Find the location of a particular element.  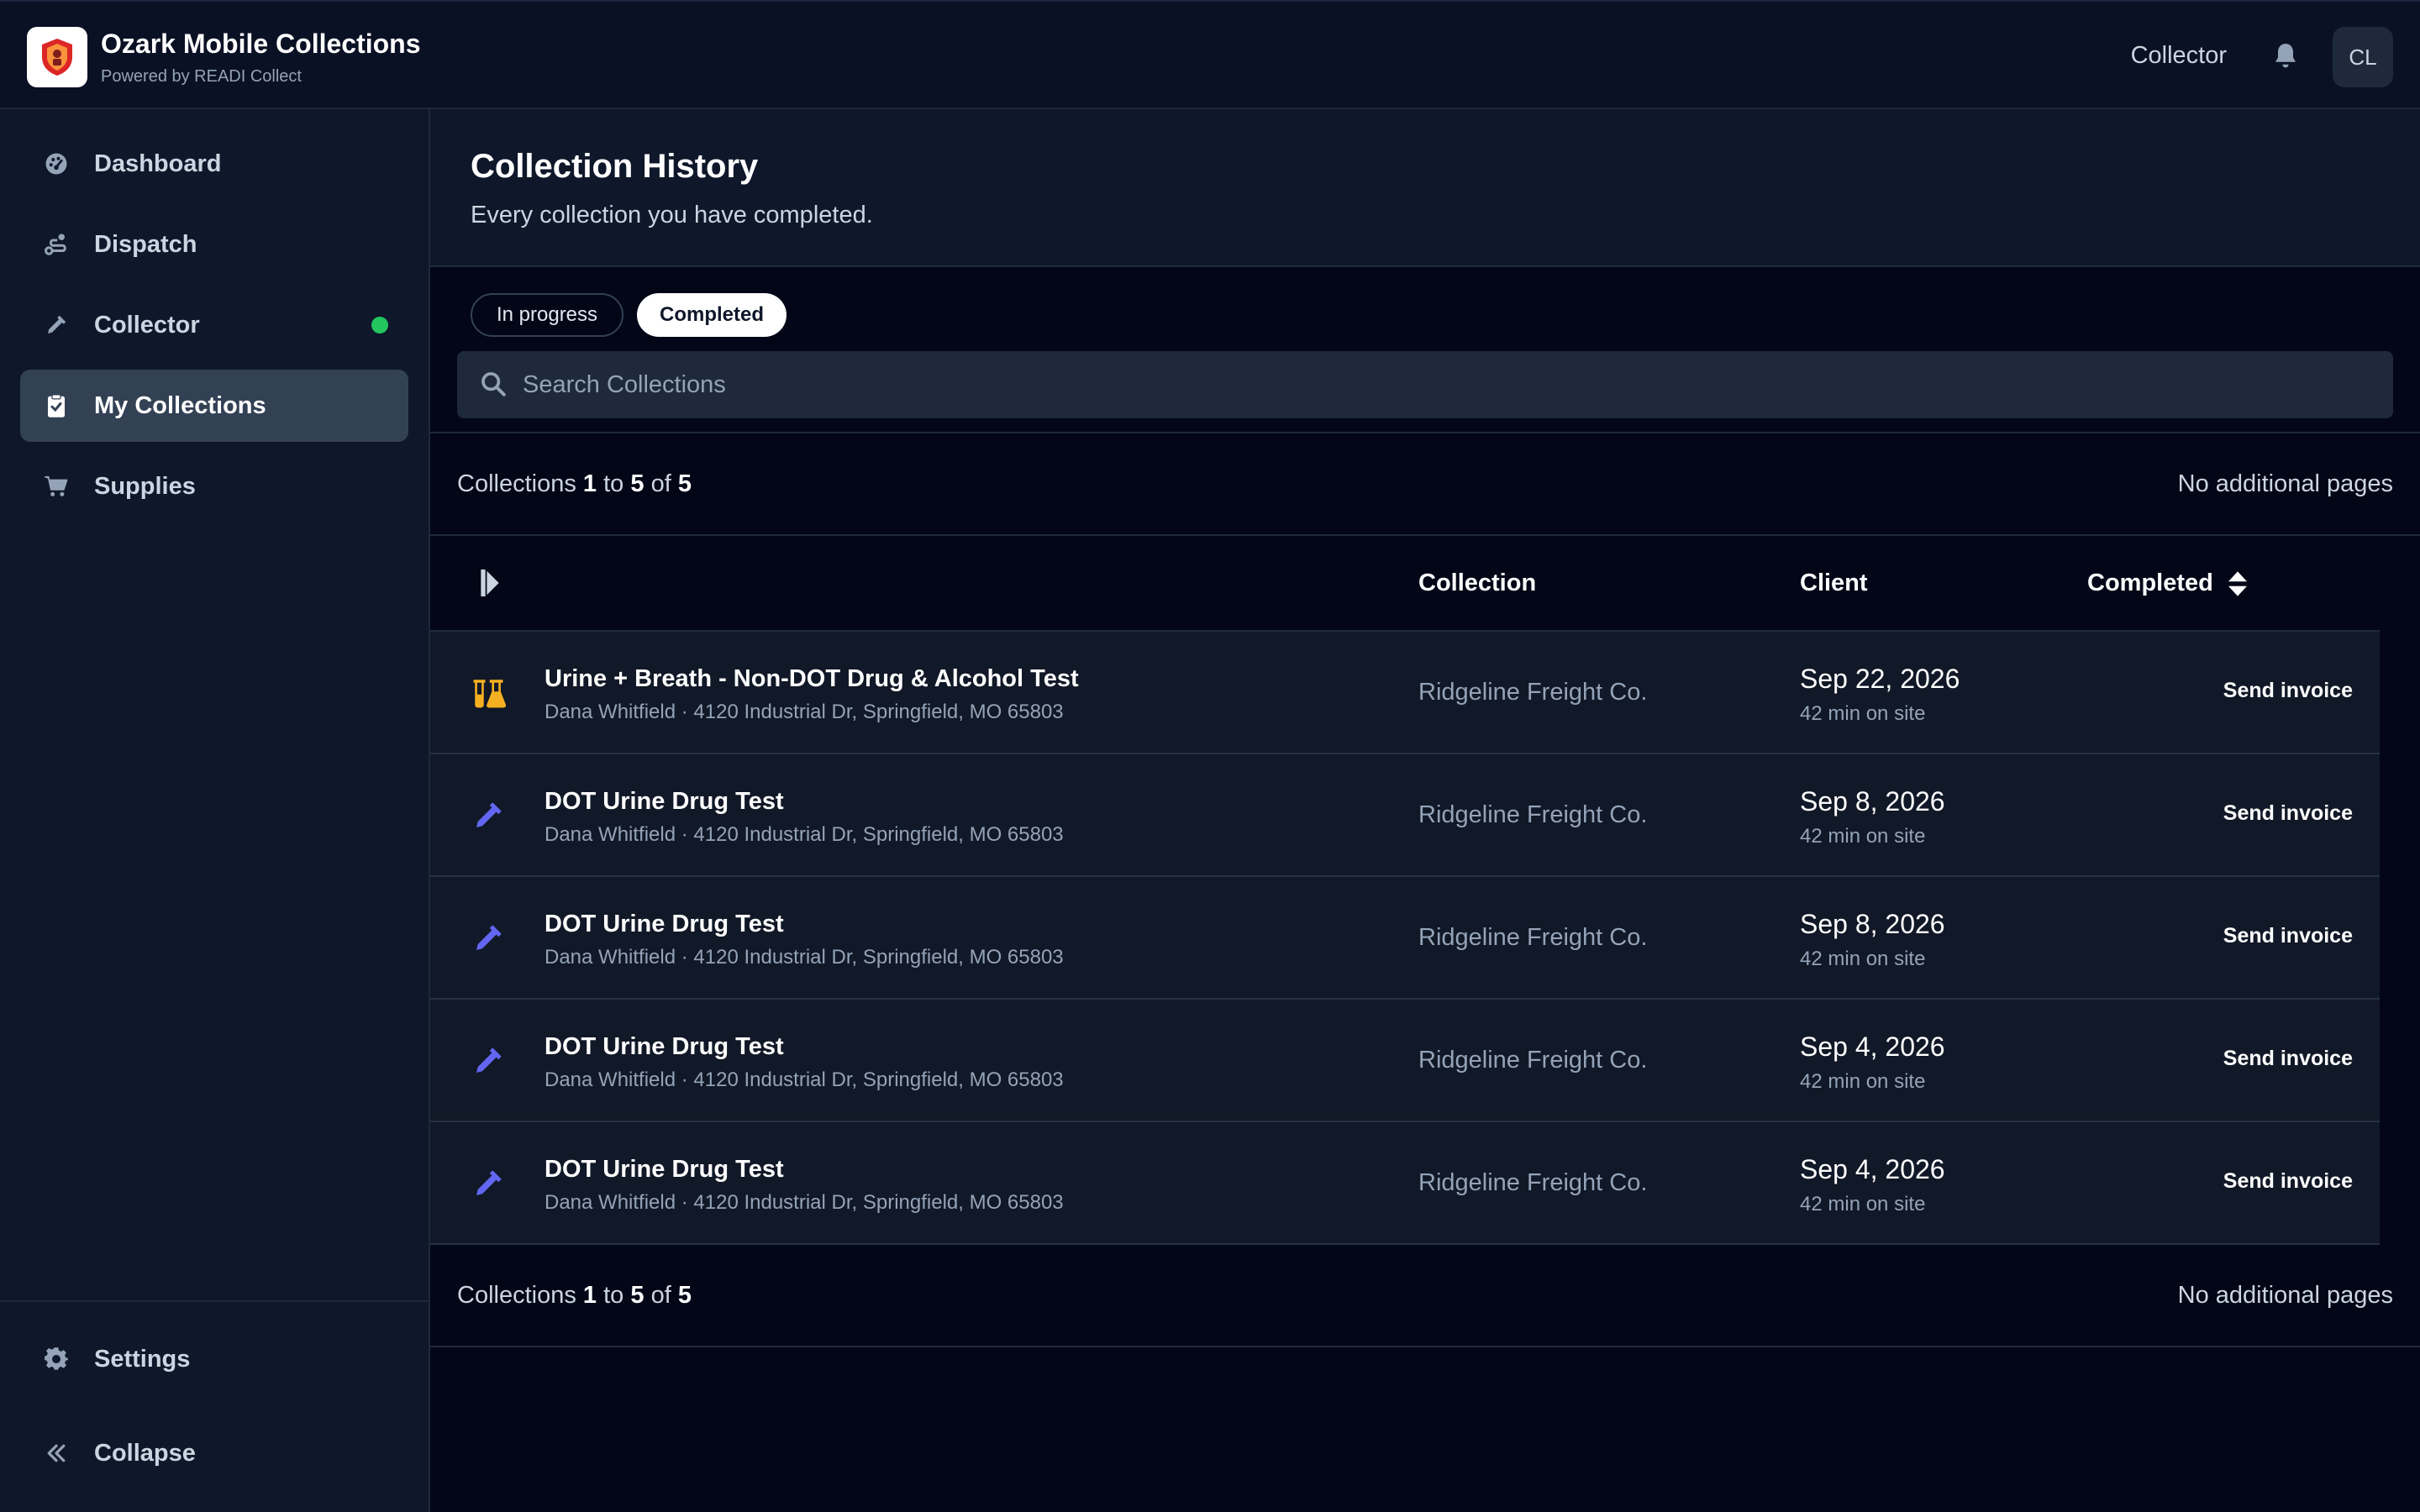

table-header: Collection Client Completed is located at coordinates (1425, 583).